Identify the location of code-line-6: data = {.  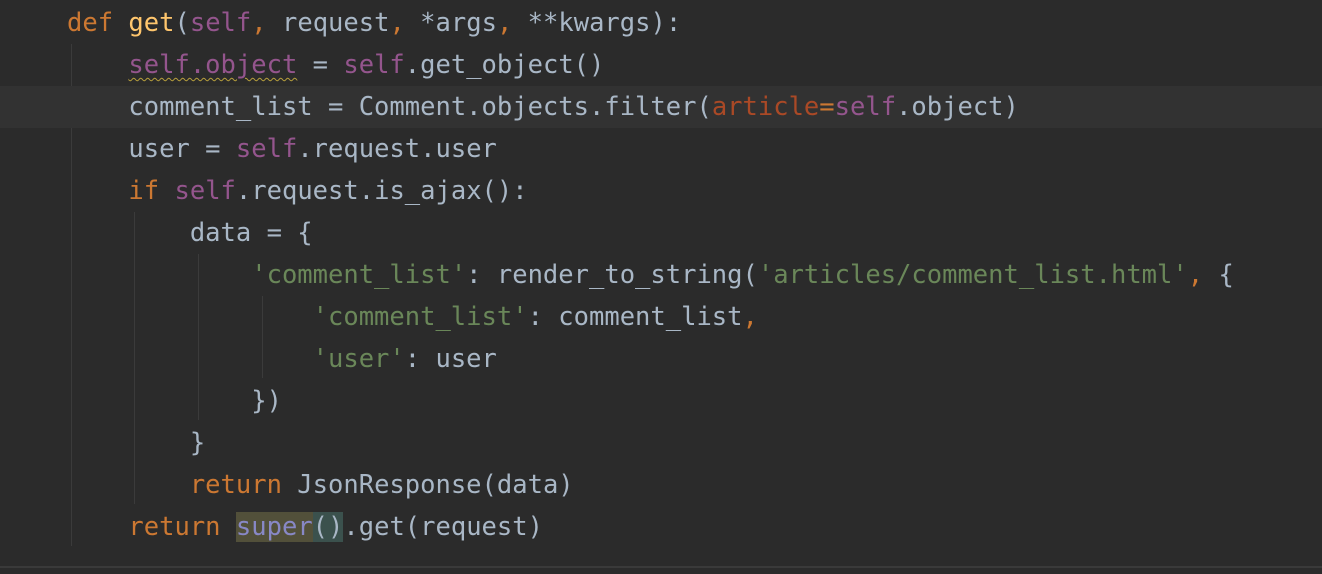
(661, 233).